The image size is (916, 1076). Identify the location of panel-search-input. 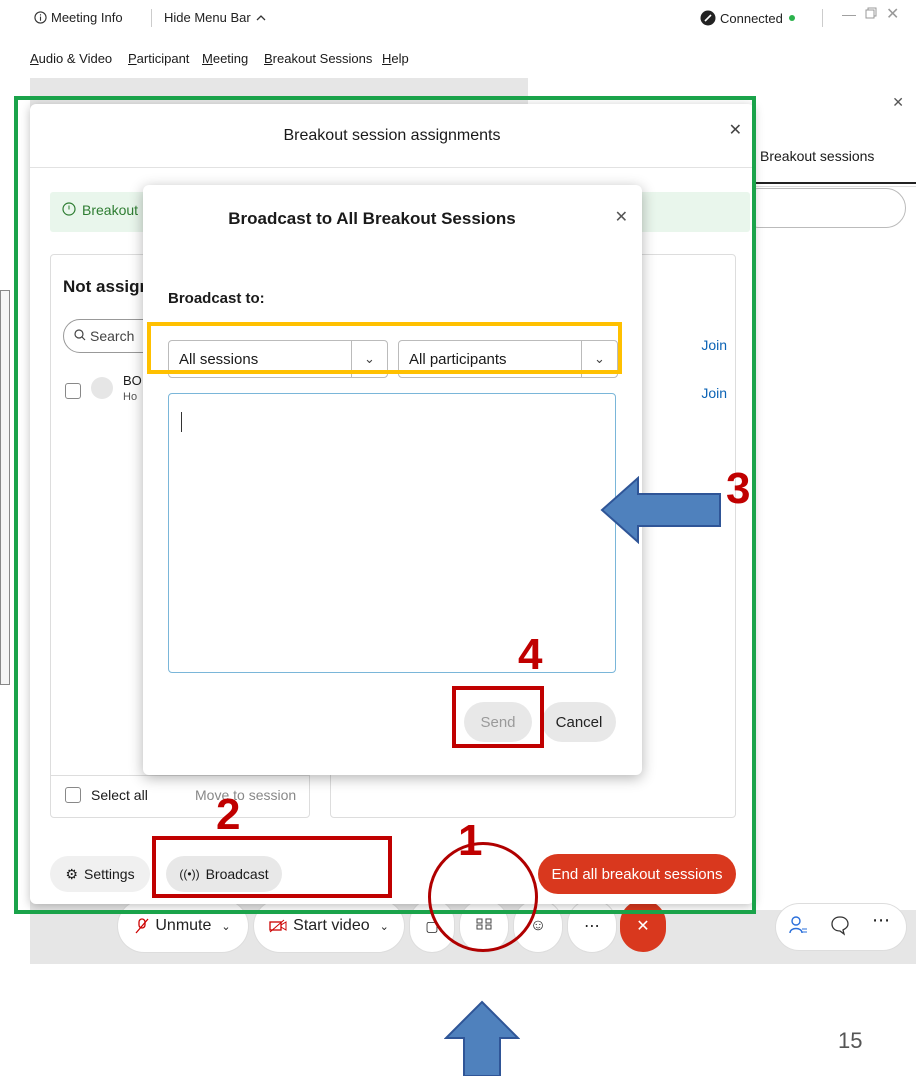
(822, 208).